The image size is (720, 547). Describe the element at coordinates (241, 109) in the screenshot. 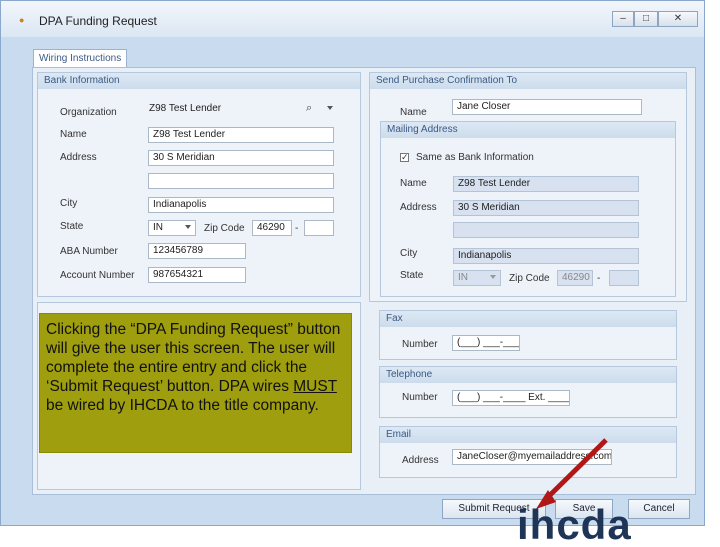

I see `organization-combobox: Z98 Test Lender ⌕` at that location.